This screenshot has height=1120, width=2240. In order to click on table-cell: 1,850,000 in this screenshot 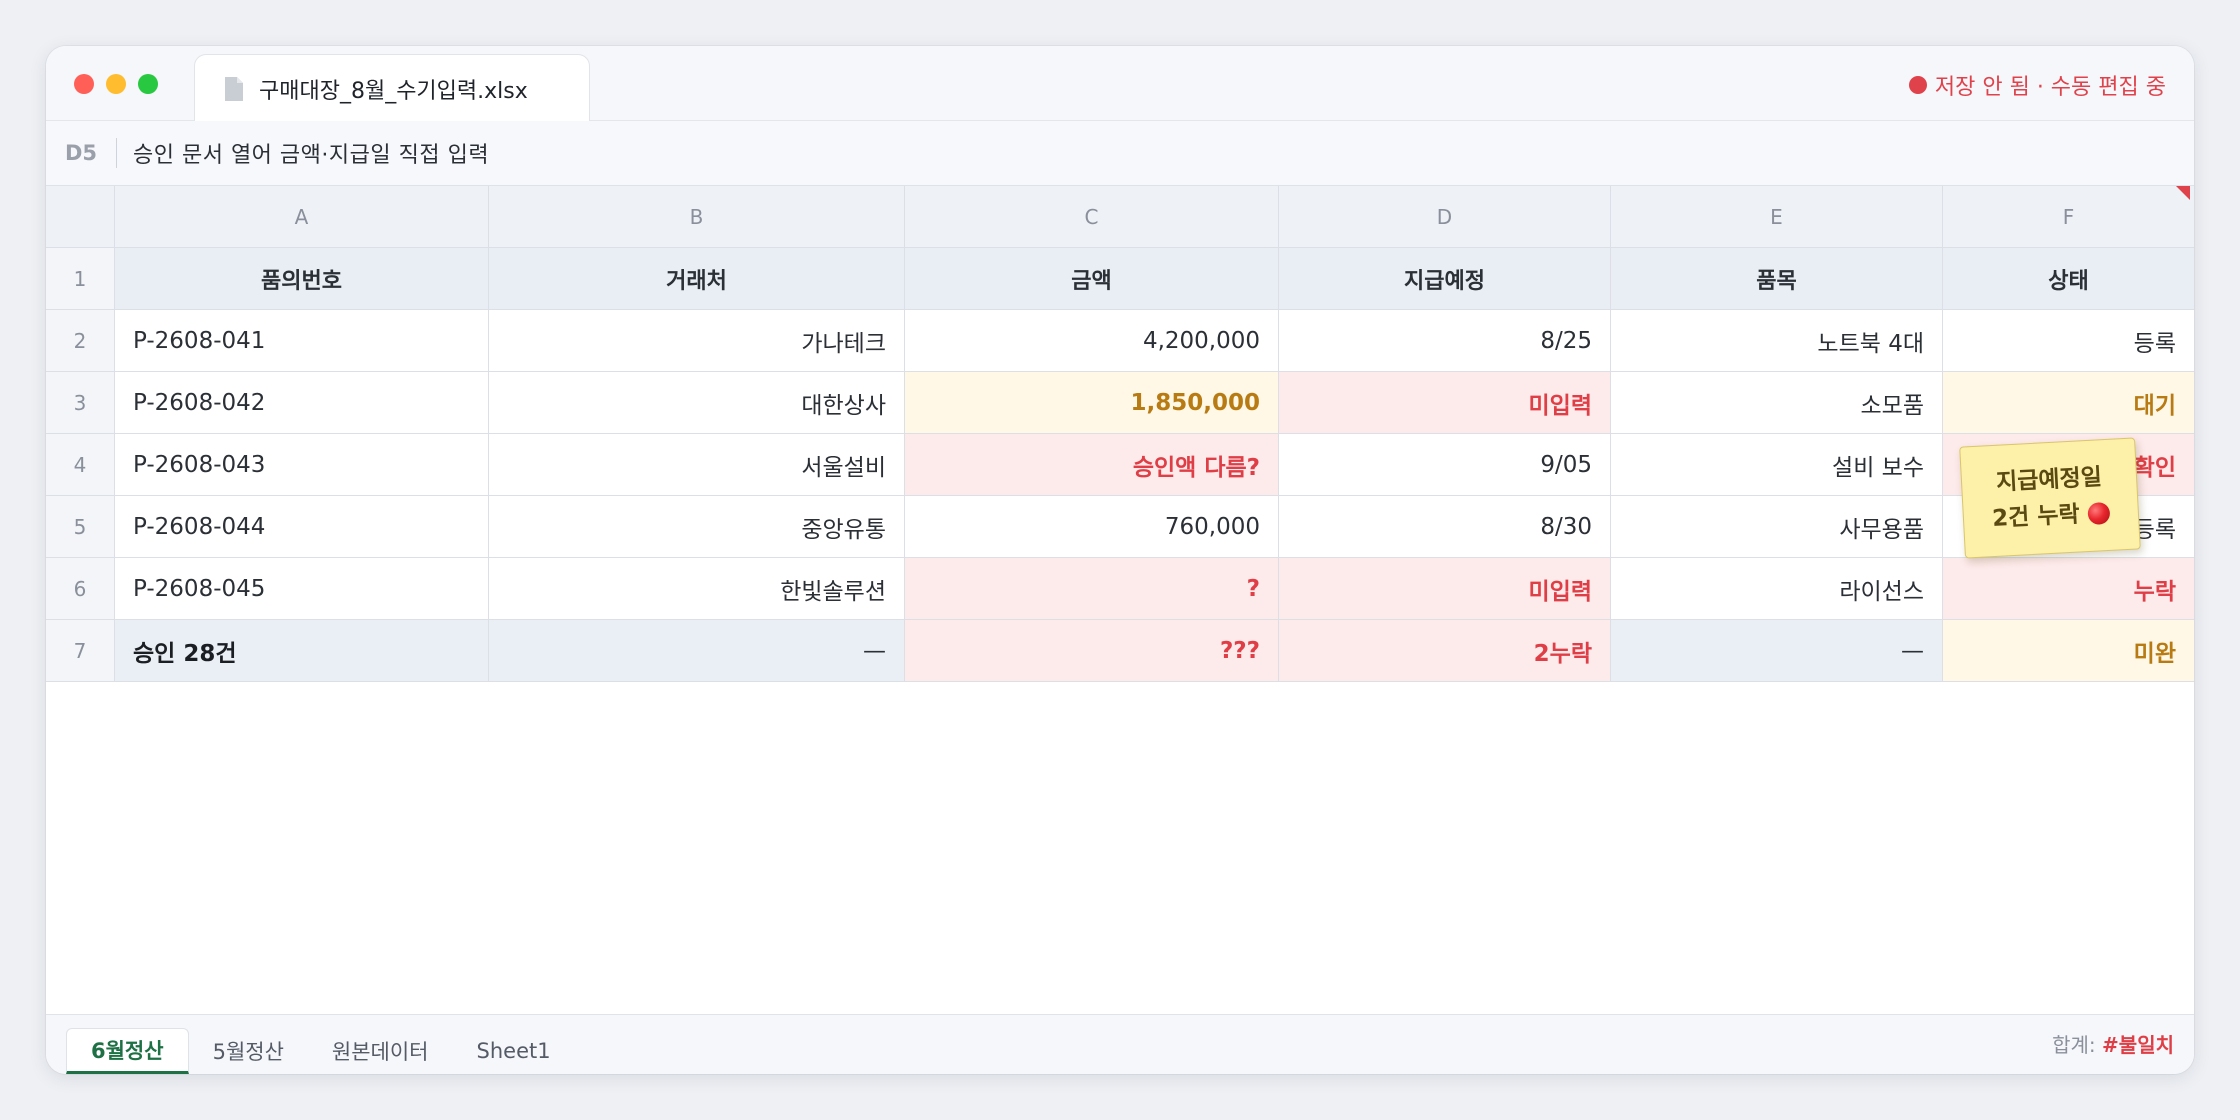, I will do `click(1092, 402)`.